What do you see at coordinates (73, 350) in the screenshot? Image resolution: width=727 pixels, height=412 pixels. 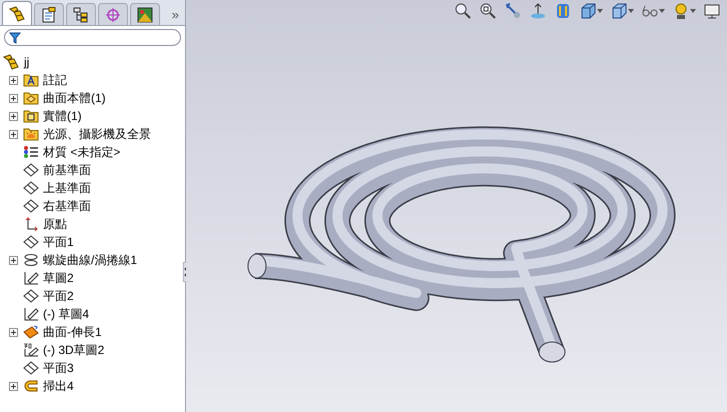 I see `tree-item-label: (-) 3D草圖2` at bounding box center [73, 350].